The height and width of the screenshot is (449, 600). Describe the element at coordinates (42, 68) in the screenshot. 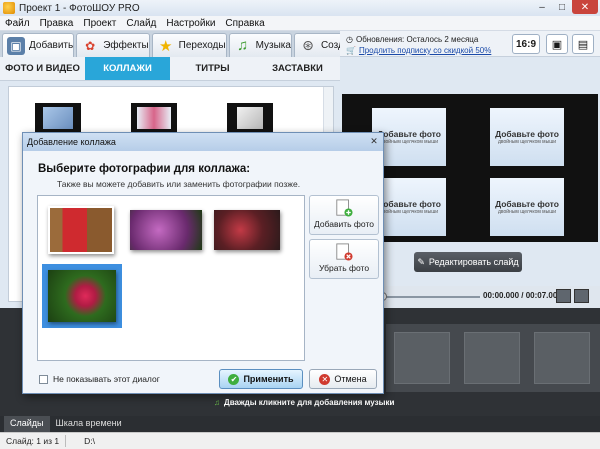

I see `subtab-photo-video: ФОТО И ВИДЕО` at that location.